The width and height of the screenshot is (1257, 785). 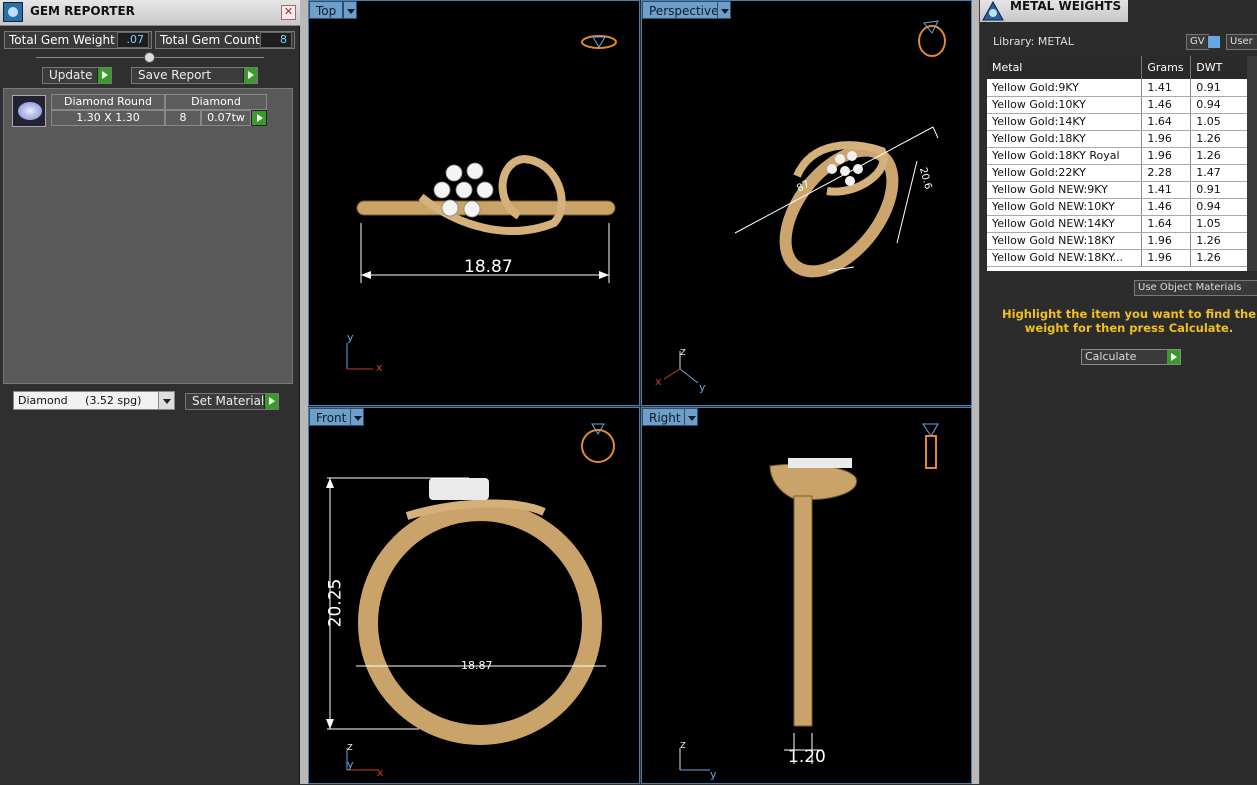 I want to click on table-header-row: Metal Grams DWT, so click(x=1122, y=67).